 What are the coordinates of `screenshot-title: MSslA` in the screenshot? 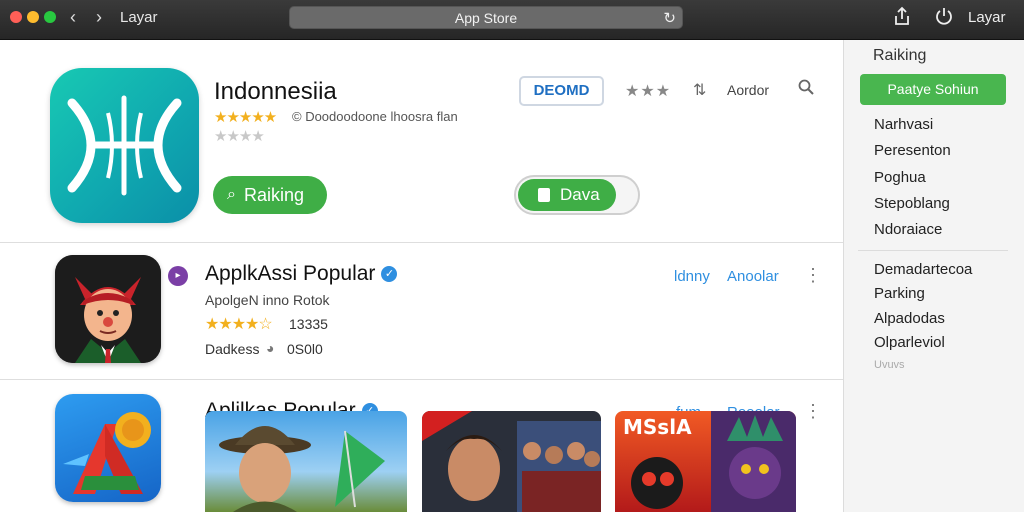 It's located at (657, 427).